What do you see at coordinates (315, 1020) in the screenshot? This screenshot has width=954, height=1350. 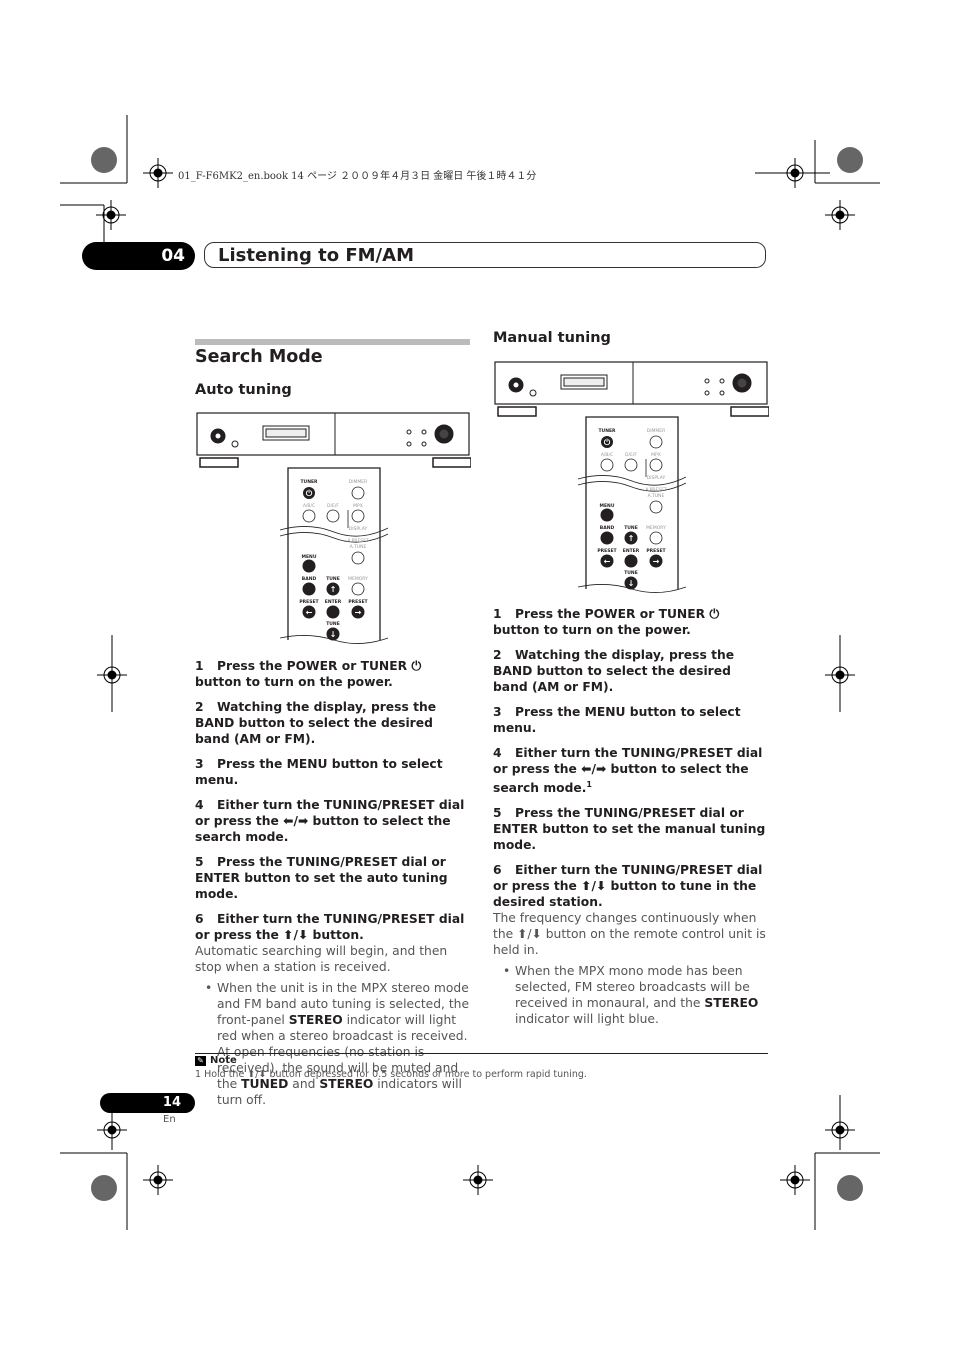 I see `indicator-name: STEREO` at bounding box center [315, 1020].